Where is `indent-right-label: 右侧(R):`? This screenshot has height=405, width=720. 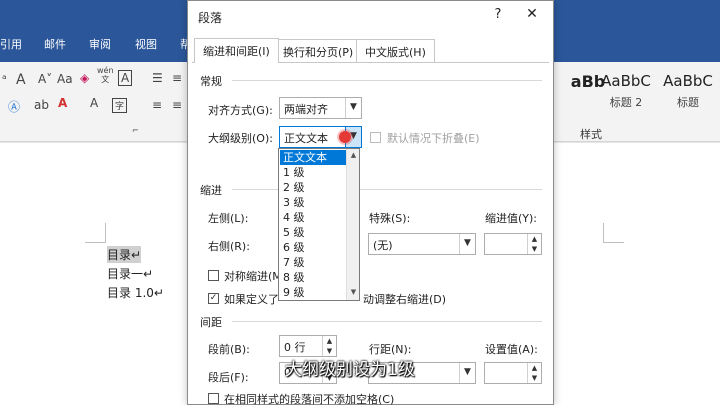 indent-right-label: 右侧(R): is located at coordinates (229, 246).